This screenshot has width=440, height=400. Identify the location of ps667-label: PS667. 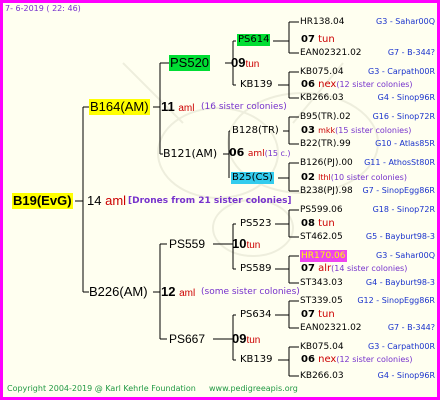
(187, 339).